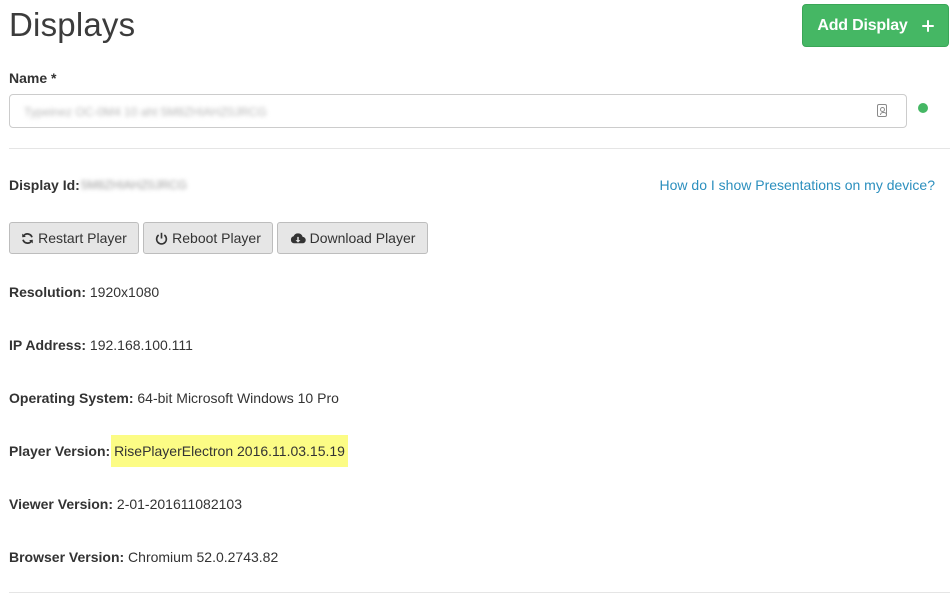 Image resolution: width=950 pixels, height=594 pixels. What do you see at coordinates (67, 557) in the screenshot?
I see `browser-version-label: Browser Version:` at bounding box center [67, 557].